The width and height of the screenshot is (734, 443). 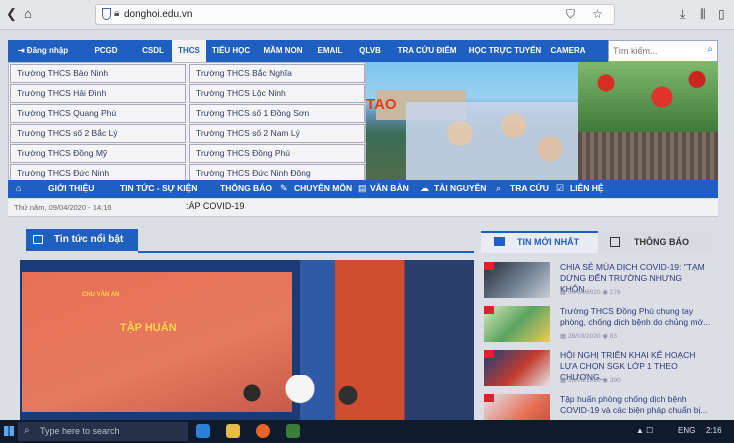 What do you see at coordinates (597, 14) in the screenshot?
I see `star-icon: ☆` at bounding box center [597, 14].